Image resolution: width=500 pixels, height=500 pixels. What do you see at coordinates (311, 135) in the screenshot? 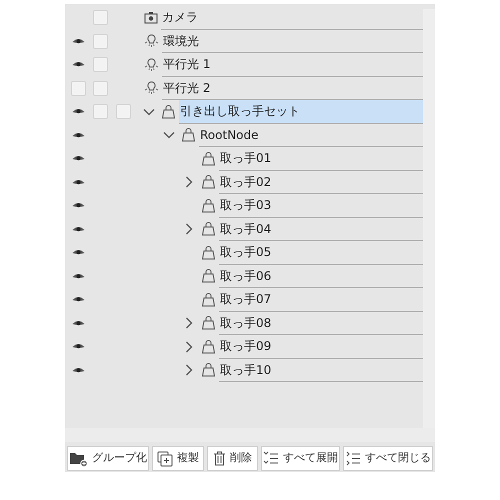
I see `tree-item: RootNode` at bounding box center [311, 135].